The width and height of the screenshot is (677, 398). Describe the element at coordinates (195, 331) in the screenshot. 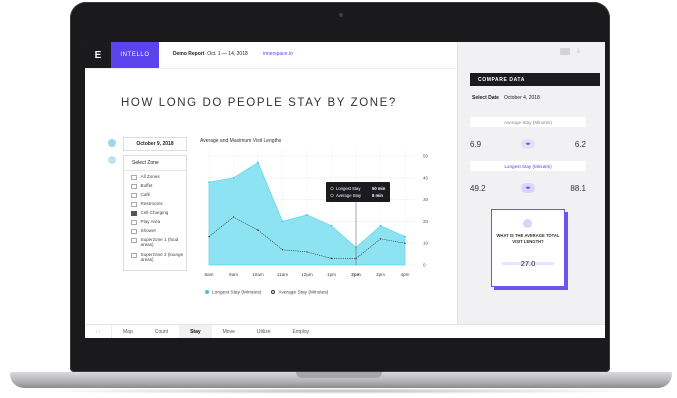

I see `tab-stay: Stay` at that location.